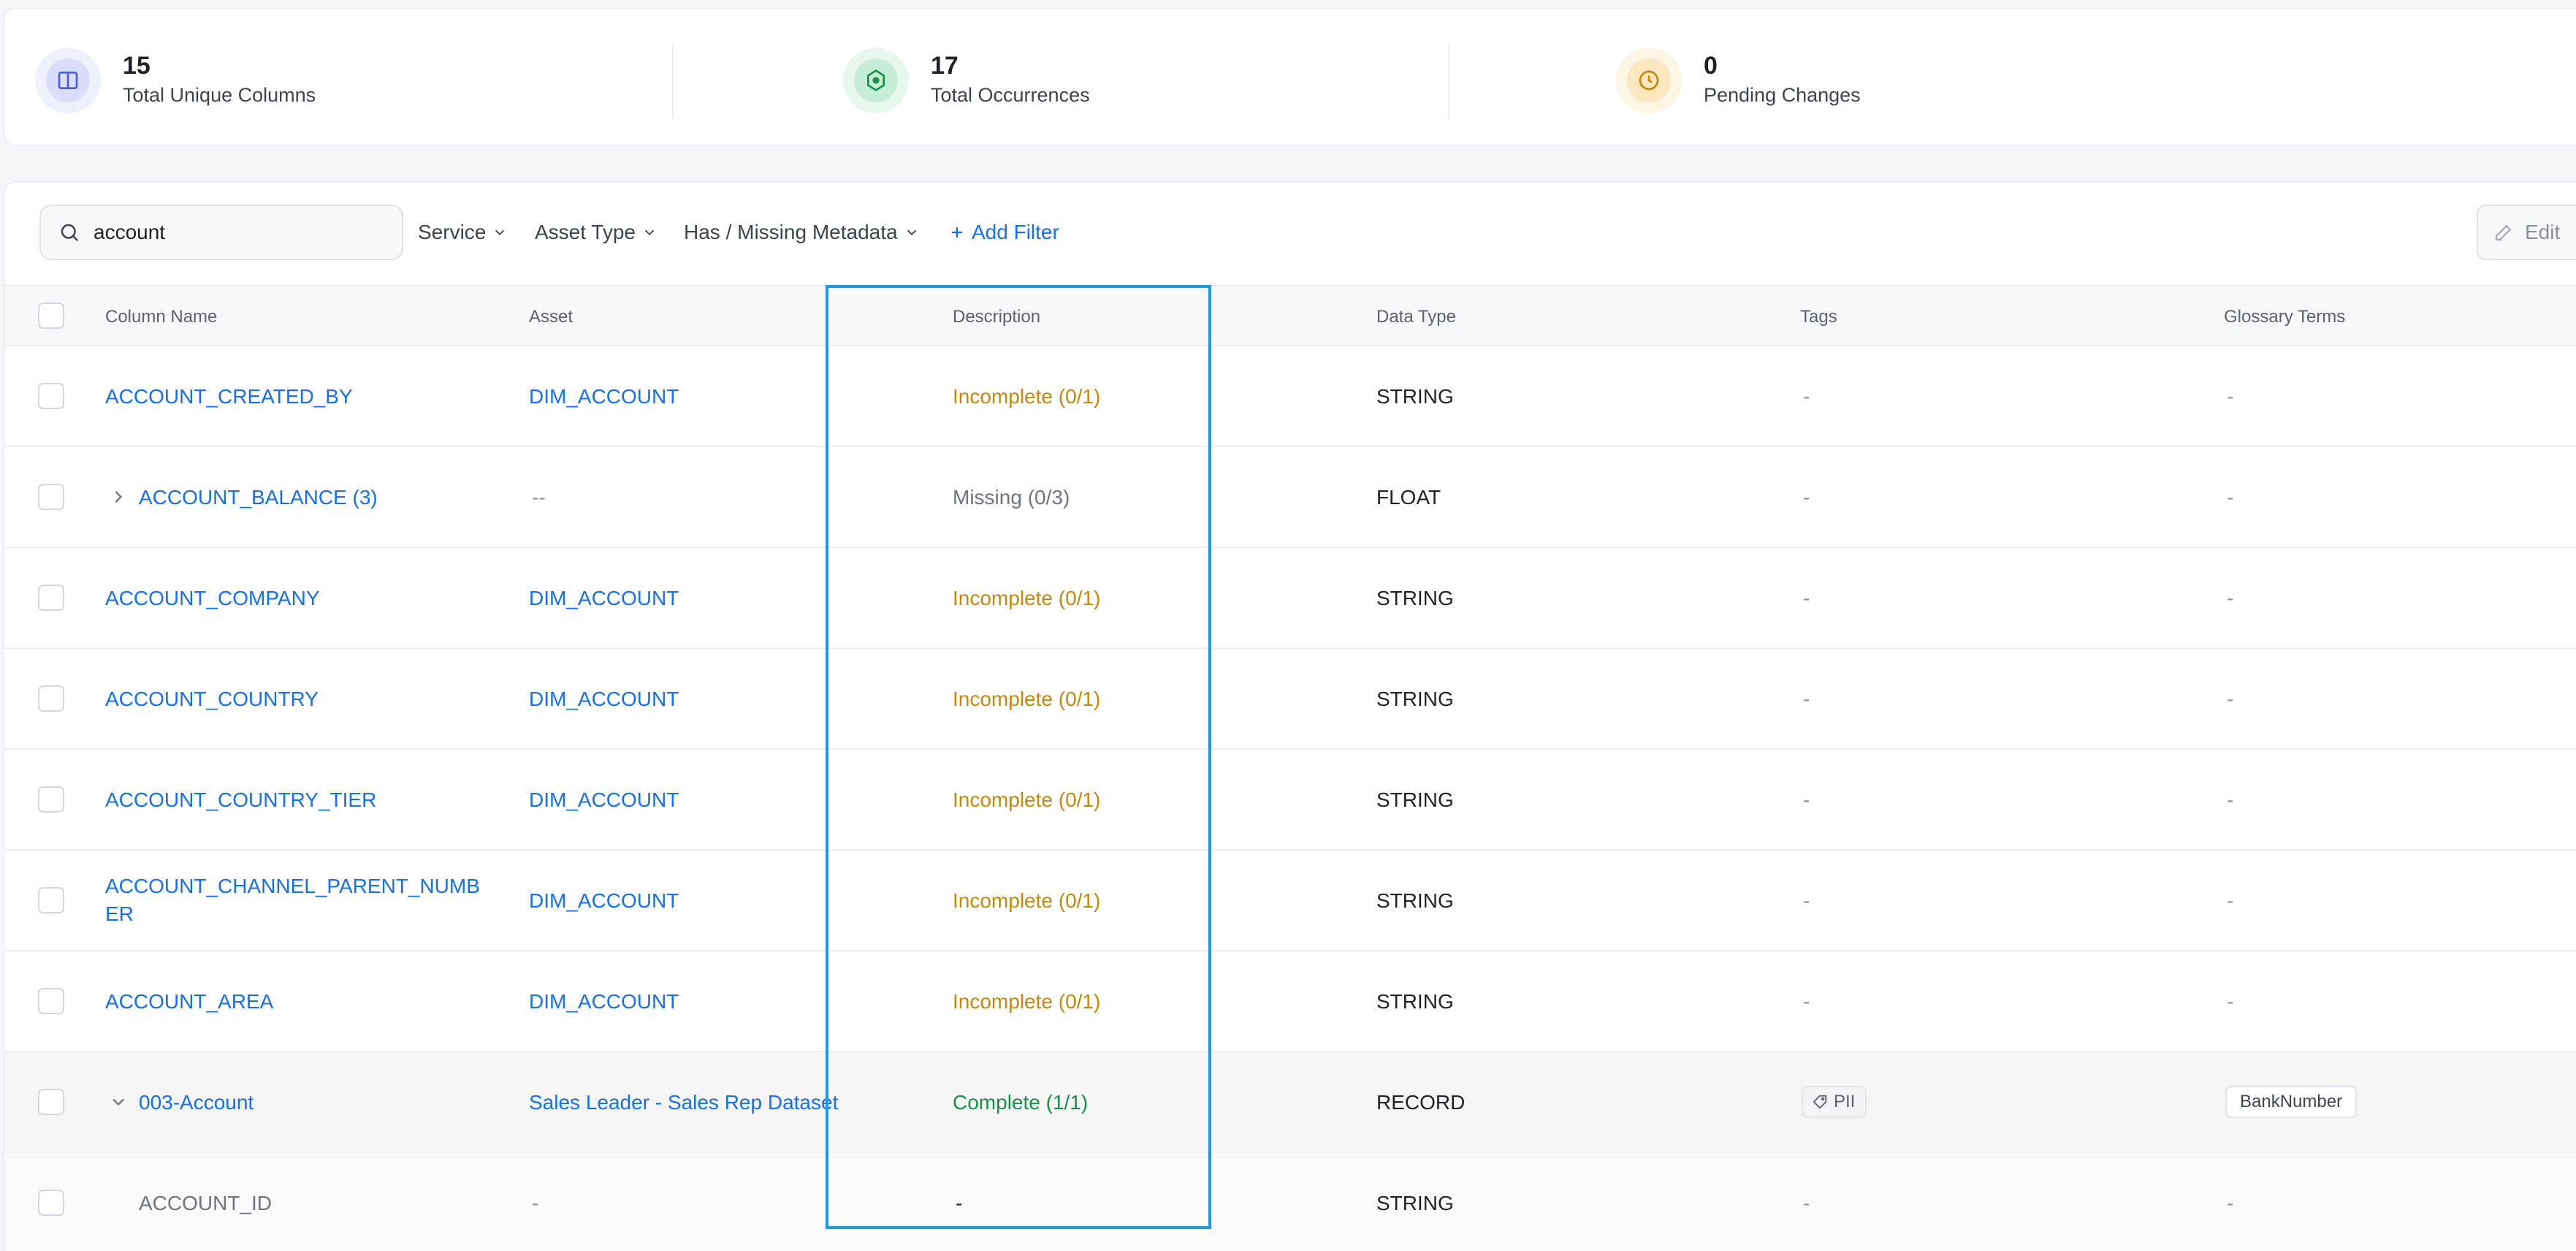  Describe the element at coordinates (176, 80) in the screenshot. I see `stat-total-unique-columns: 15 Total Unique Columns` at that location.